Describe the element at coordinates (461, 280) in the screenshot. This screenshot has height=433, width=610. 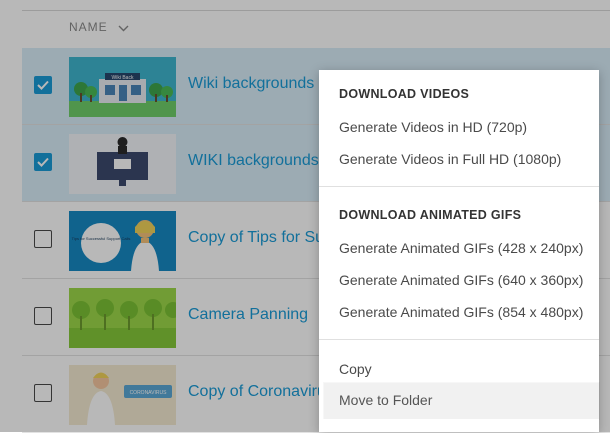
I see `menu-item-gif-640: Generate Animated GIFs (640 x 360px)` at that location.